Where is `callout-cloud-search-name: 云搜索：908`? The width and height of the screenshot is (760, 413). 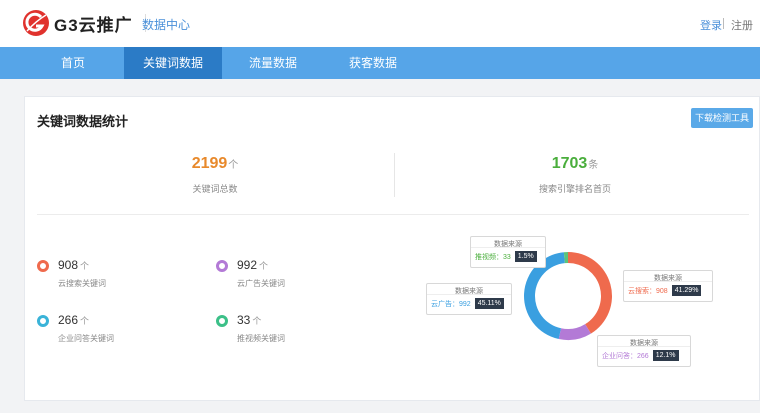 callout-cloud-search-name: 云搜索：908 is located at coordinates (648, 291).